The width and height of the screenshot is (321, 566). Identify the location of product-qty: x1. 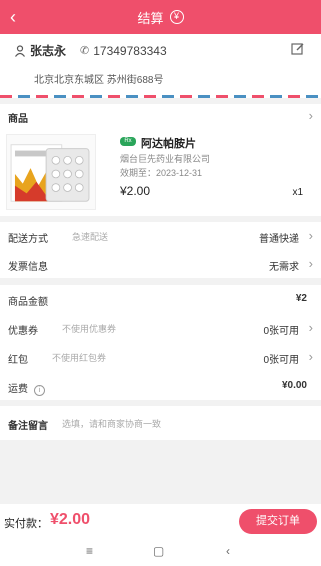
(297, 192).